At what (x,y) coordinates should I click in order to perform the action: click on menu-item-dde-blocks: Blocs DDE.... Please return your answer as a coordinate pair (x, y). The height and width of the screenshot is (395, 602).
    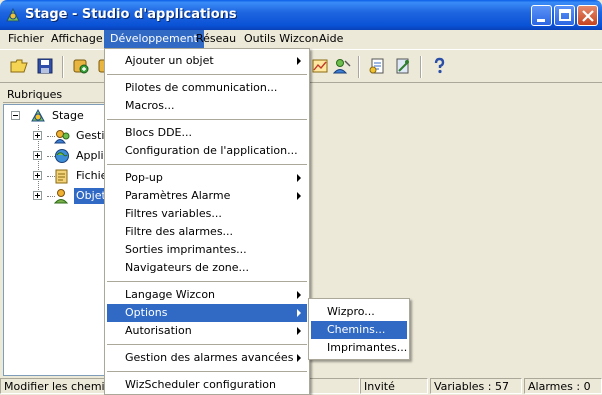
    Looking at the image, I should click on (207, 133).